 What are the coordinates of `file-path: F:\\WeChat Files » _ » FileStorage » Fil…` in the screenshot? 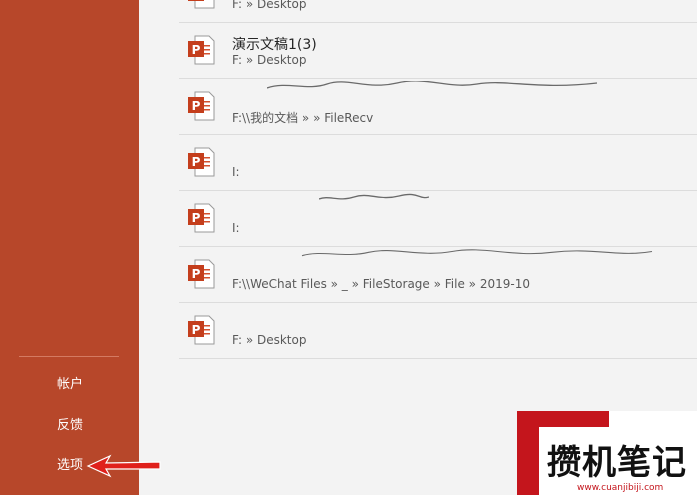 It's located at (381, 284).